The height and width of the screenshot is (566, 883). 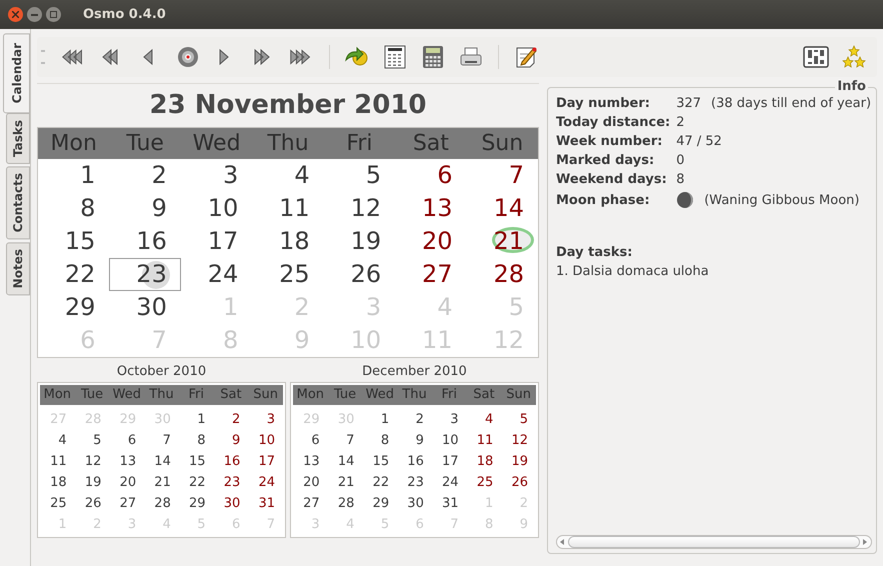 What do you see at coordinates (714, 542) in the screenshot?
I see `horizontal-scrollbar` at bounding box center [714, 542].